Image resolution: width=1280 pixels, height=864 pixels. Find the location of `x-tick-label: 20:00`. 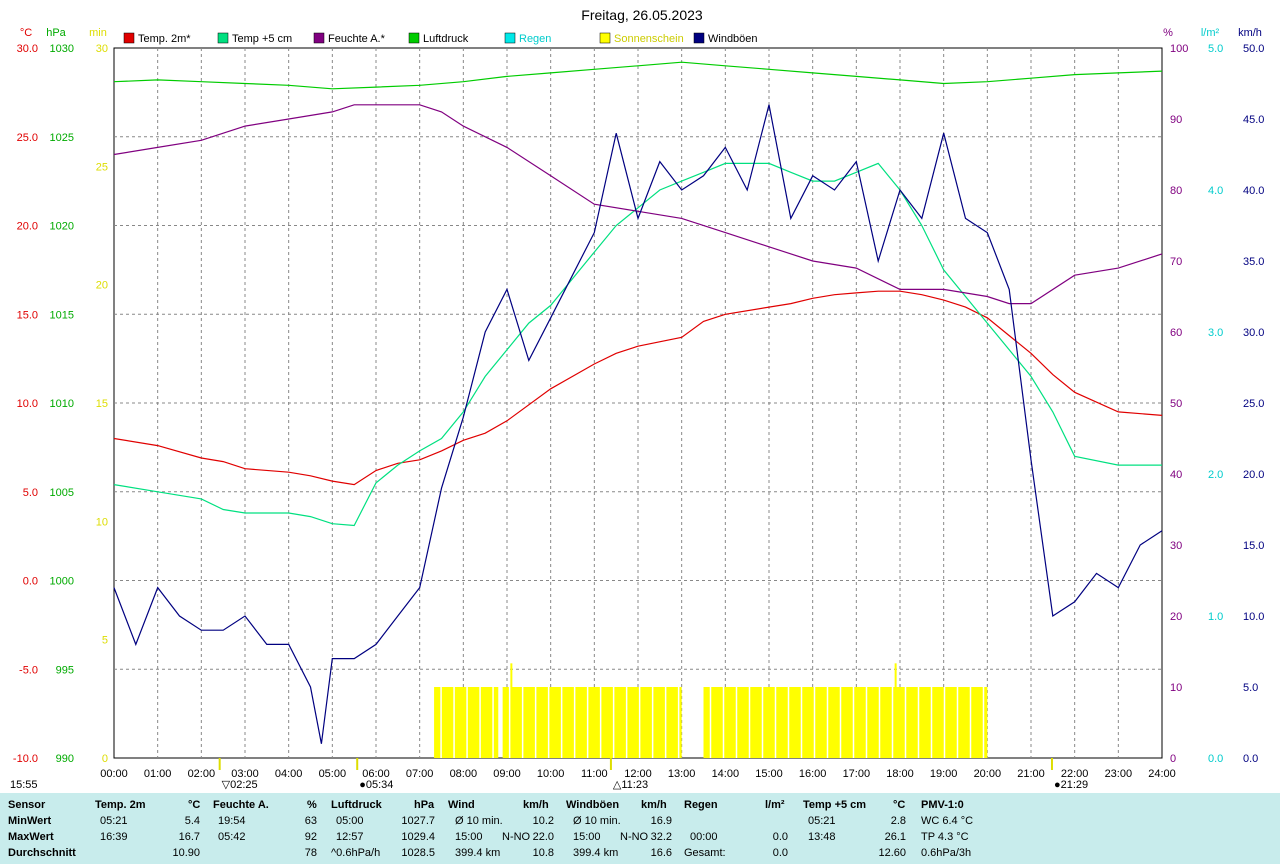

x-tick-label: 20:00 is located at coordinates (988, 774).